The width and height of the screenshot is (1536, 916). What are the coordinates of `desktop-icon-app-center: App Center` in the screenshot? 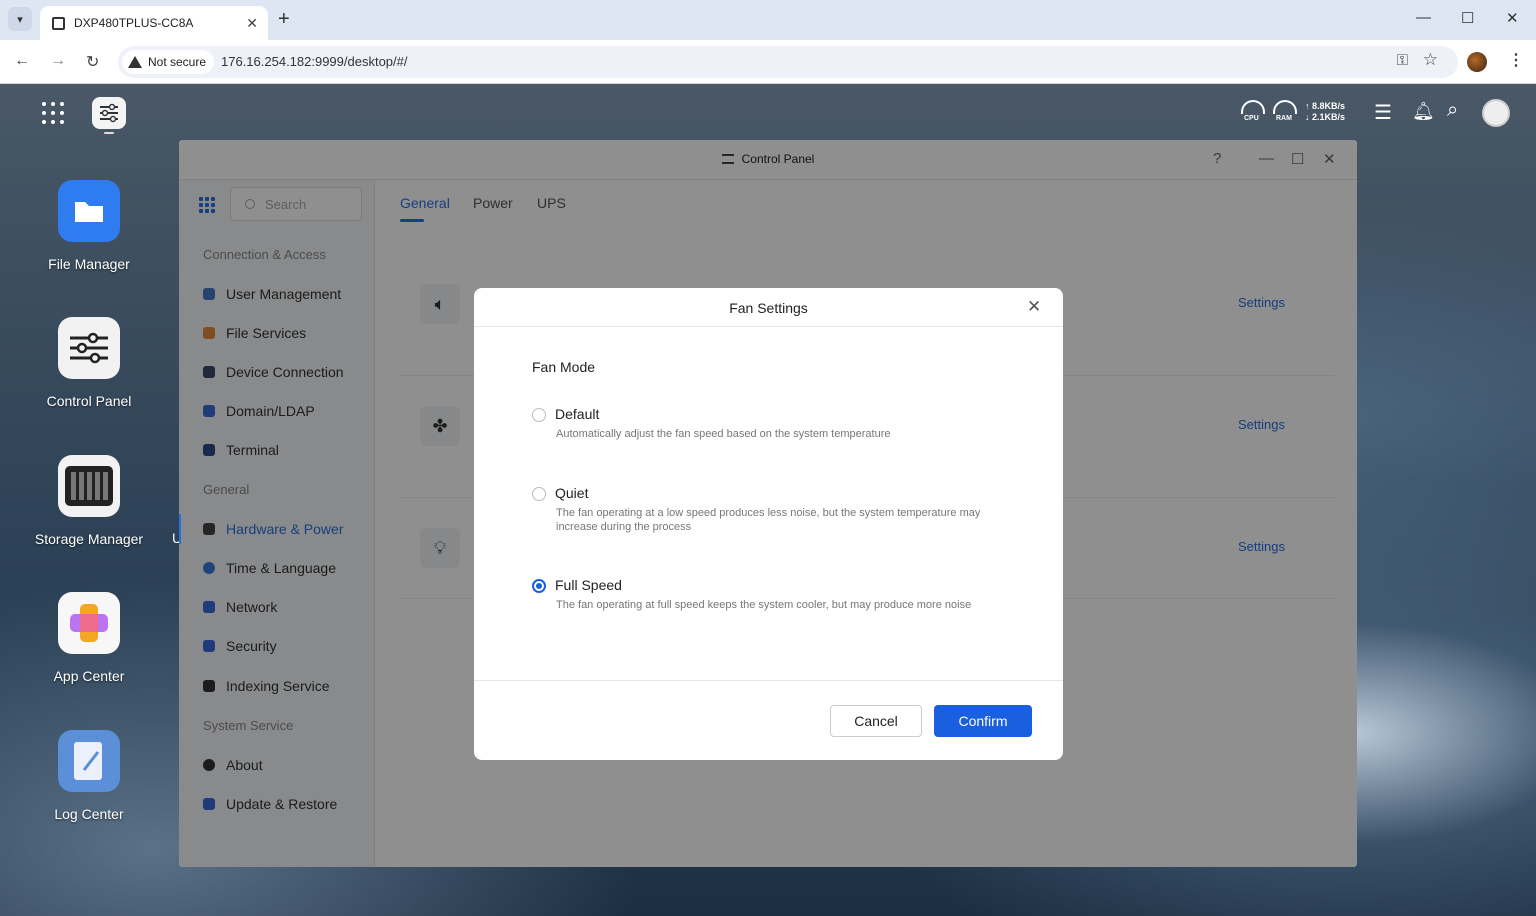 It's located at (89, 638).